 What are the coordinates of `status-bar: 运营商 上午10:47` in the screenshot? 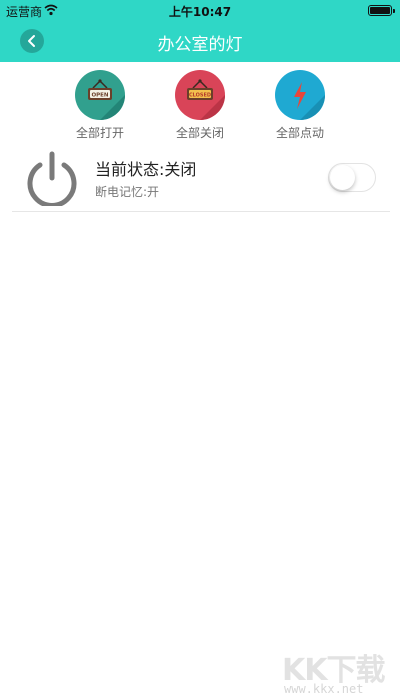 It's located at (200, 10).